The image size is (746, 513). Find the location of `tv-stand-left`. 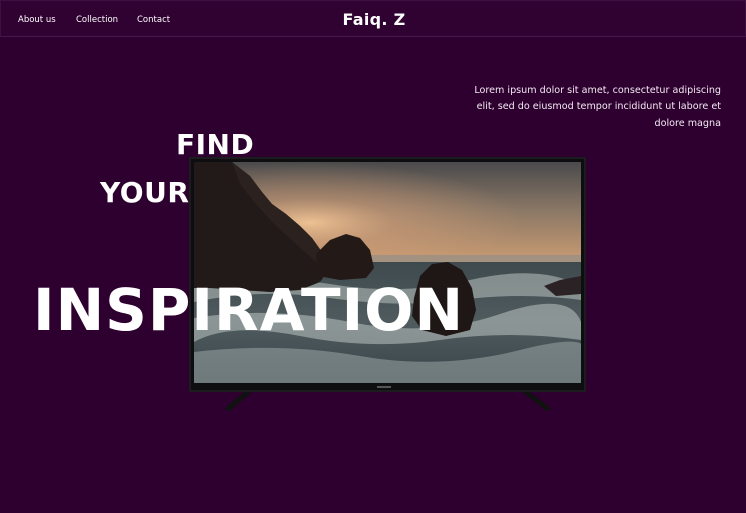

tv-stand-left is located at coordinates (238, 401).